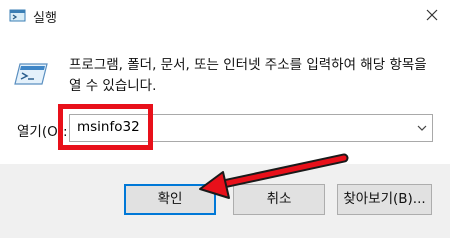 Image resolution: width=450 pixels, height=240 pixels. I want to click on annotation-arrow, so click(274, 176).